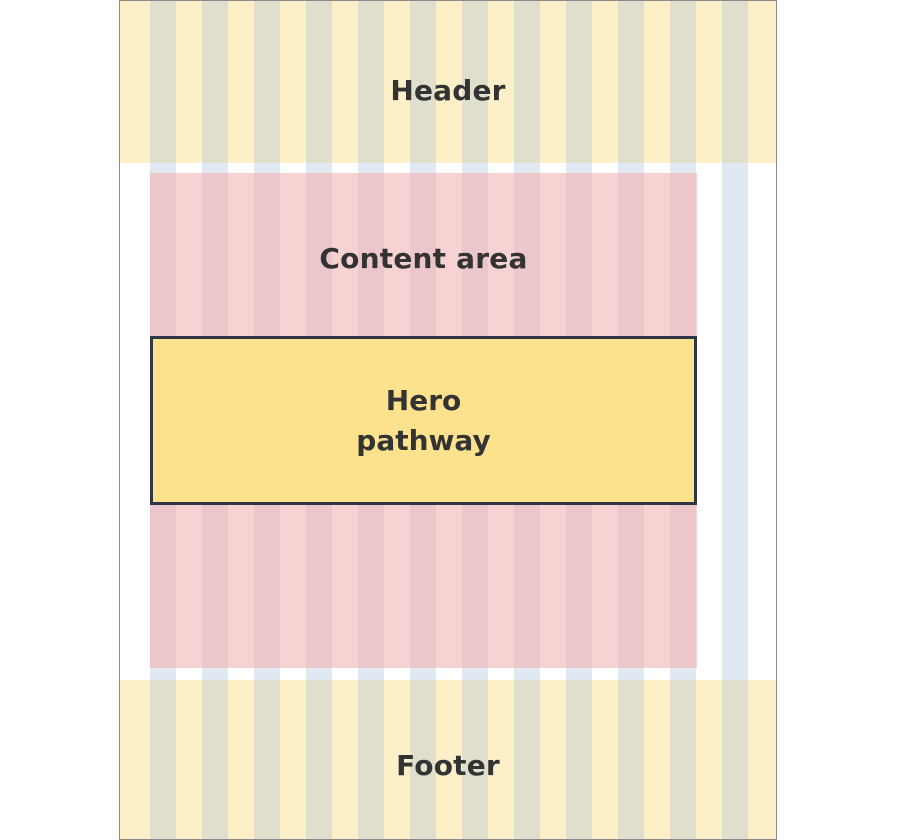  I want to click on footer-region: Footer, so click(448, 759).